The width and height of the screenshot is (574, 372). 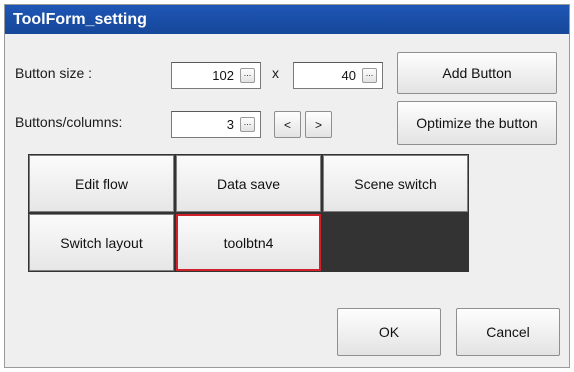 What do you see at coordinates (477, 73) in the screenshot?
I see `add-button: Add Button` at bounding box center [477, 73].